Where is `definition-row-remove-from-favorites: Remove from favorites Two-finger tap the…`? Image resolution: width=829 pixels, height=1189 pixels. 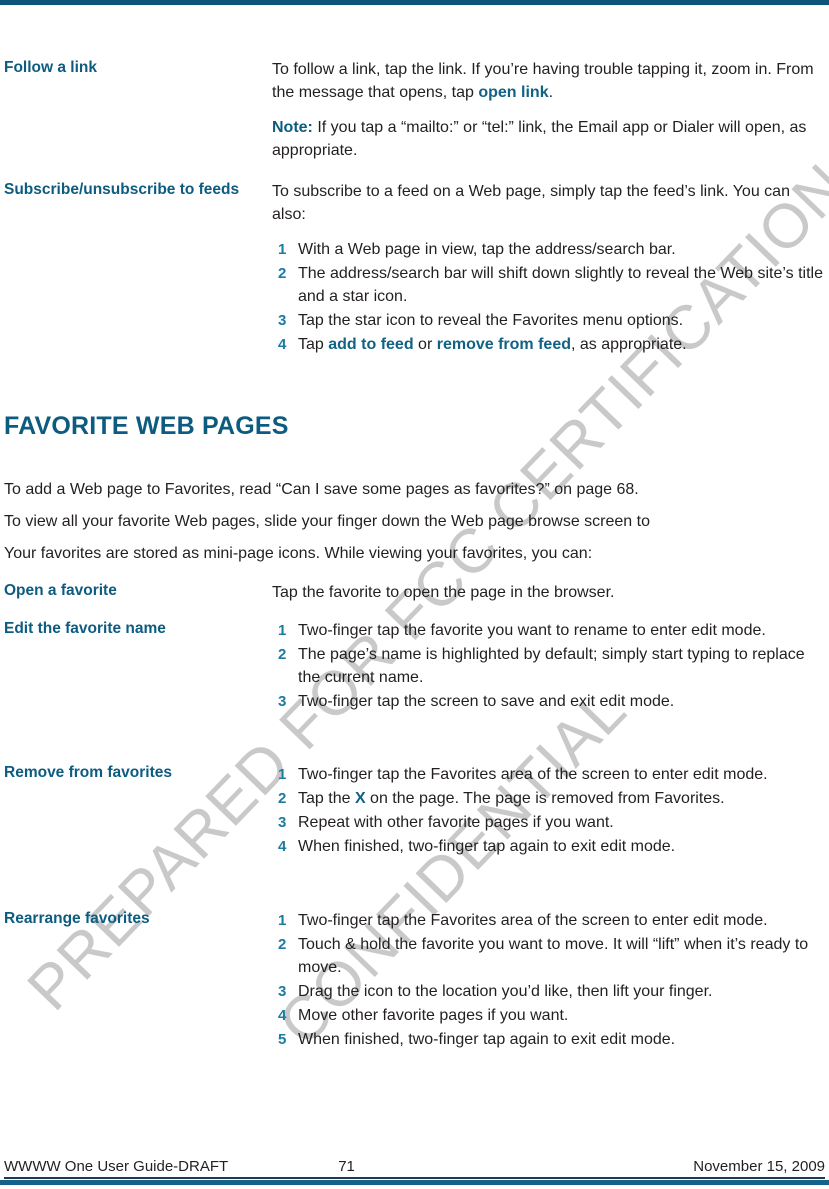 definition-row-remove-from-favorites: Remove from favorites Two-finger tap the… is located at coordinates (414, 811).